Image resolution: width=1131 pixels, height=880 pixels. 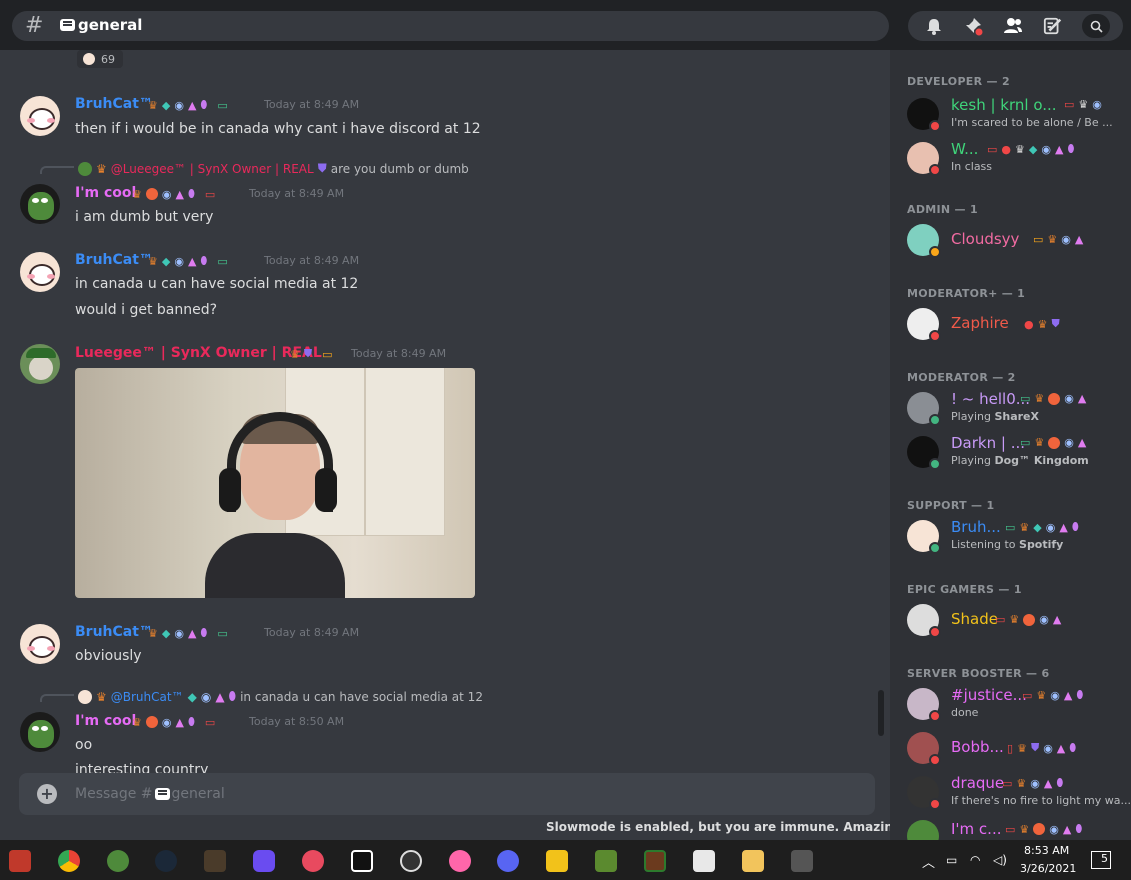 I want to click on member-item: Bobb... ▯ ♛ ⛊ ◉ ▲ ⬮, so click(x=1017, y=748).